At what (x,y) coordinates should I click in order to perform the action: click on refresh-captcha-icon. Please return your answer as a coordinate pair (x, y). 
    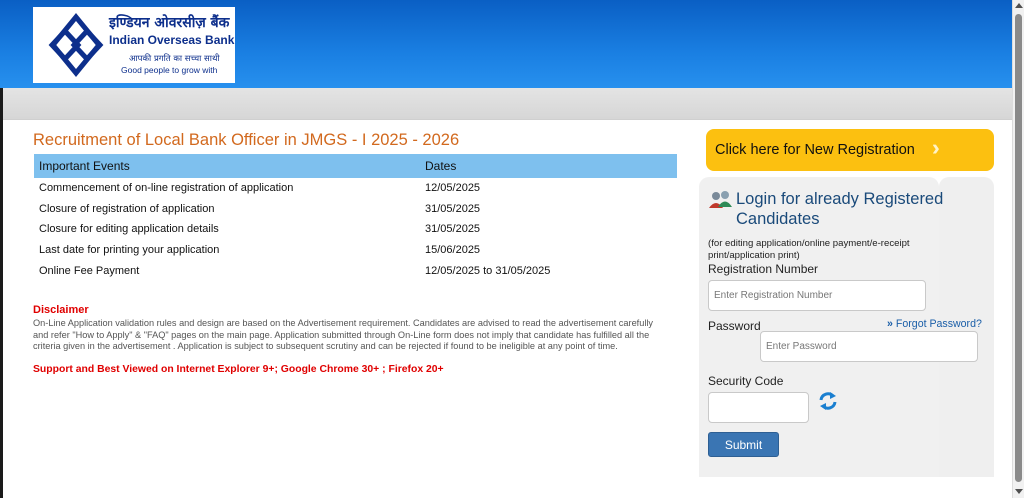
    Looking at the image, I should click on (828, 401).